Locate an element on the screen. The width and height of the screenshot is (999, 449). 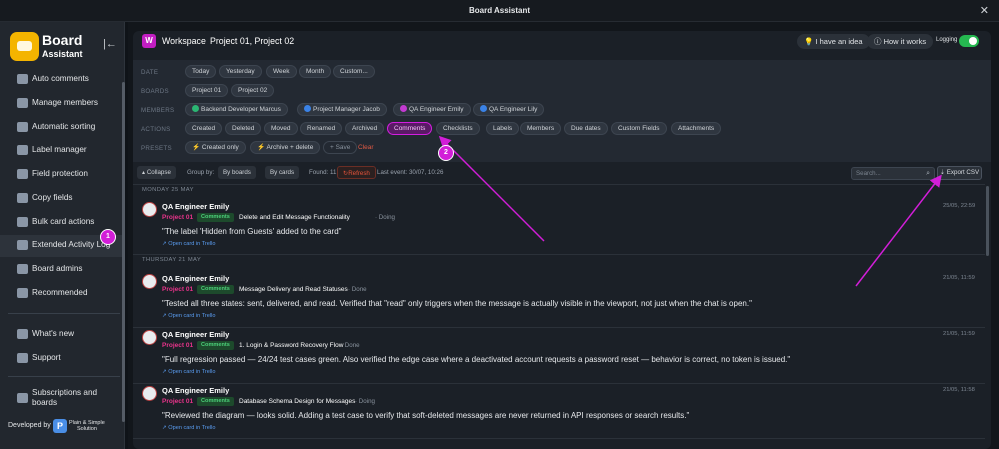
member-chip: Project Manager Jacob is located at coordinates (342, 109).